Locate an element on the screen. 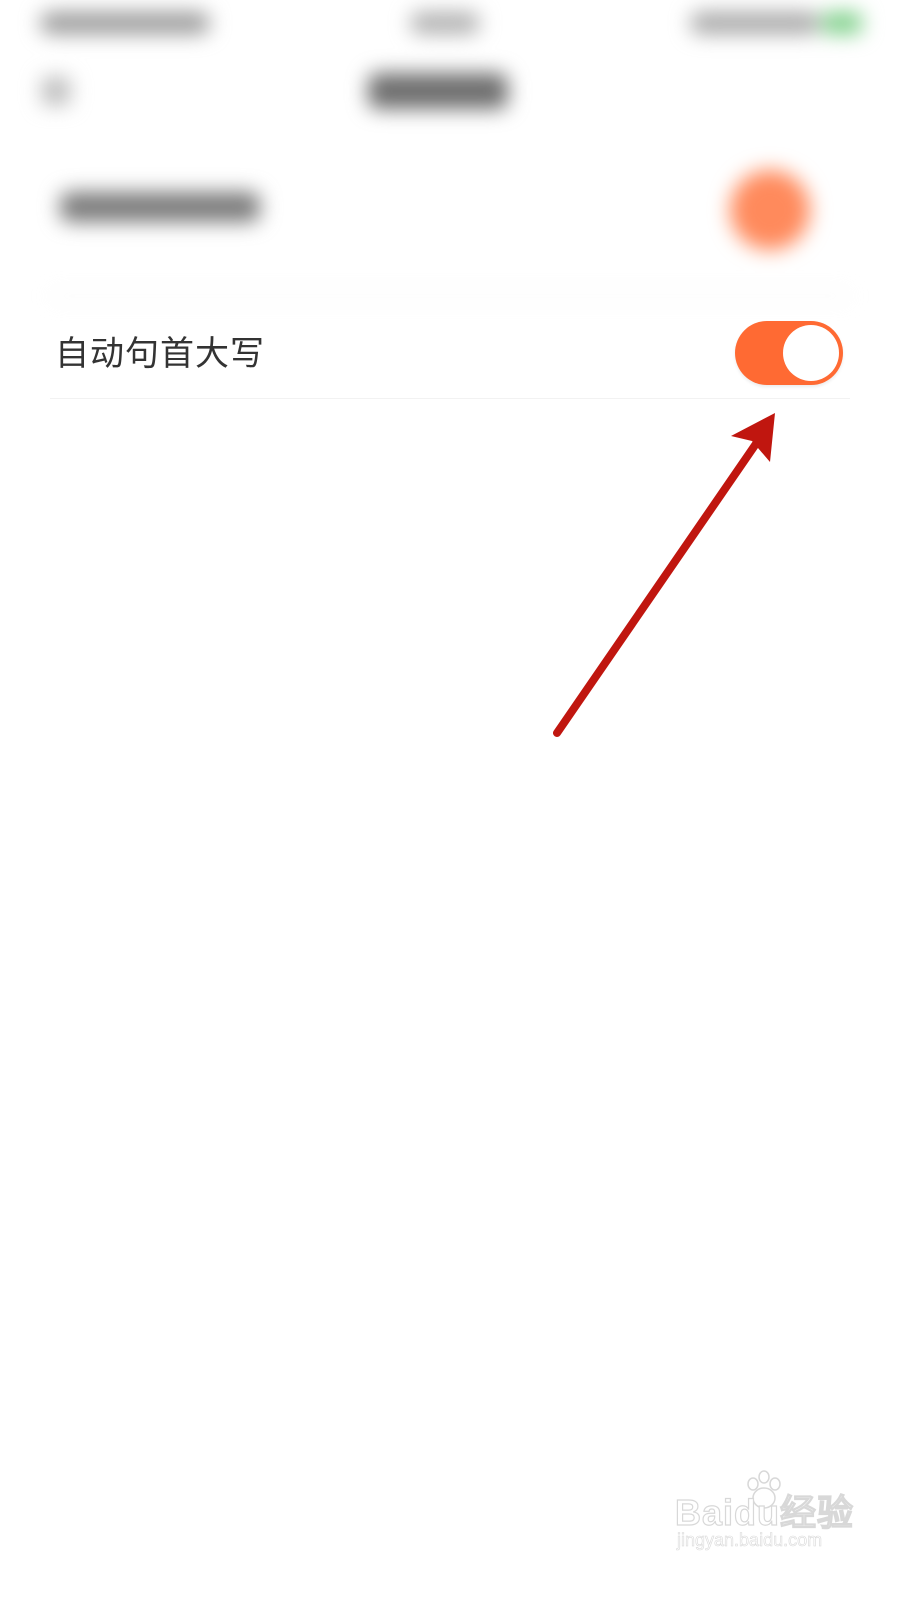 Image resolution: width=900 pixels, height=1600 pixels. status-carrier is located at coordinates (125, 23).